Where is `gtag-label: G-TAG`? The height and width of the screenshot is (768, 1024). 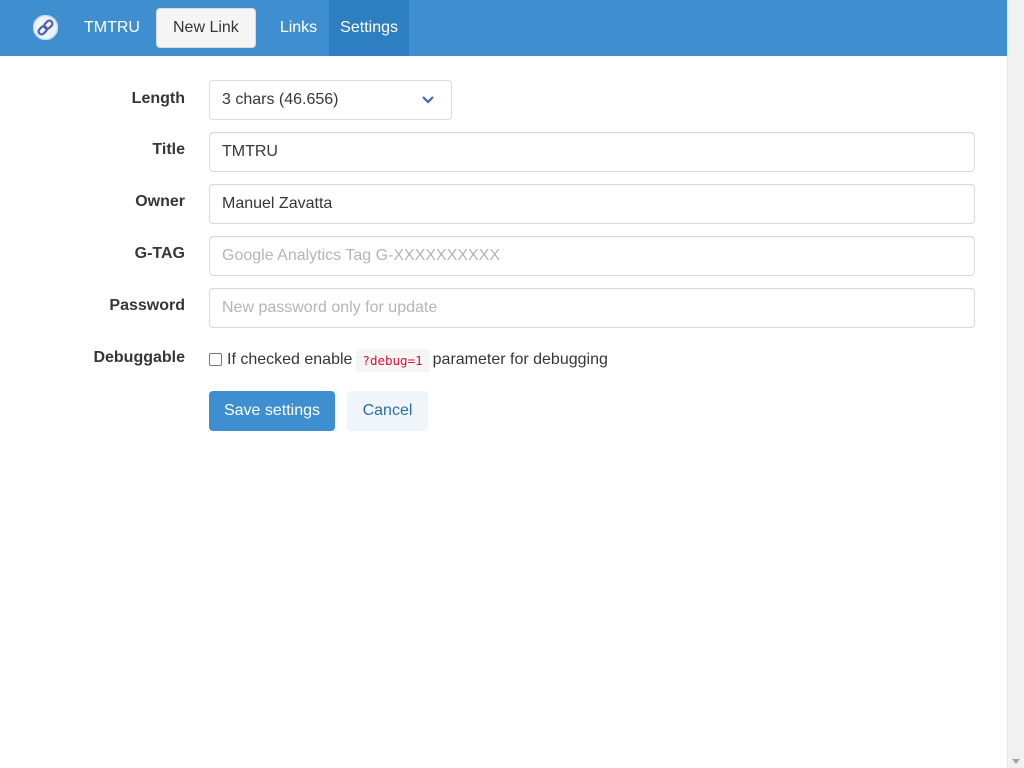
gtag-label: G-TAG is located at coordinates (159, 253).